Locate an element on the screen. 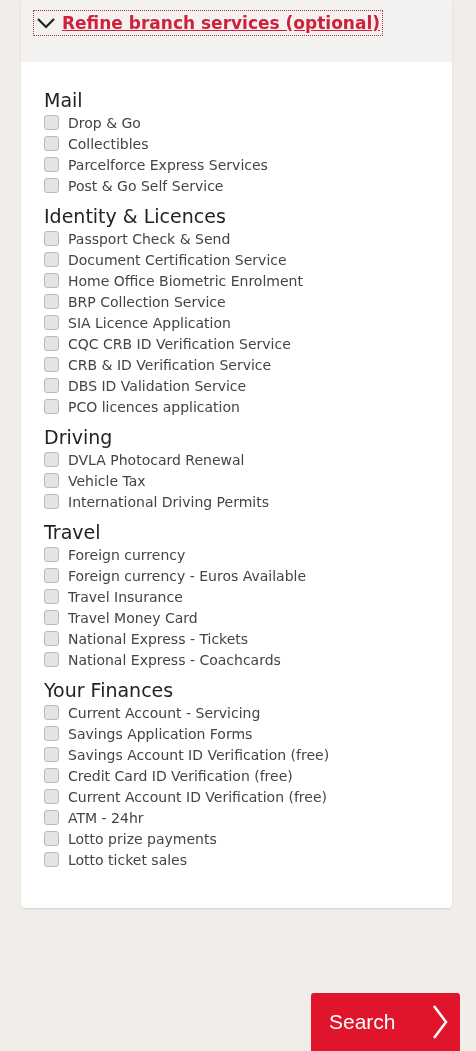 The height and width of the screenshot is (1051, 476). search-button: Search is located at coordinates (385, 1022).